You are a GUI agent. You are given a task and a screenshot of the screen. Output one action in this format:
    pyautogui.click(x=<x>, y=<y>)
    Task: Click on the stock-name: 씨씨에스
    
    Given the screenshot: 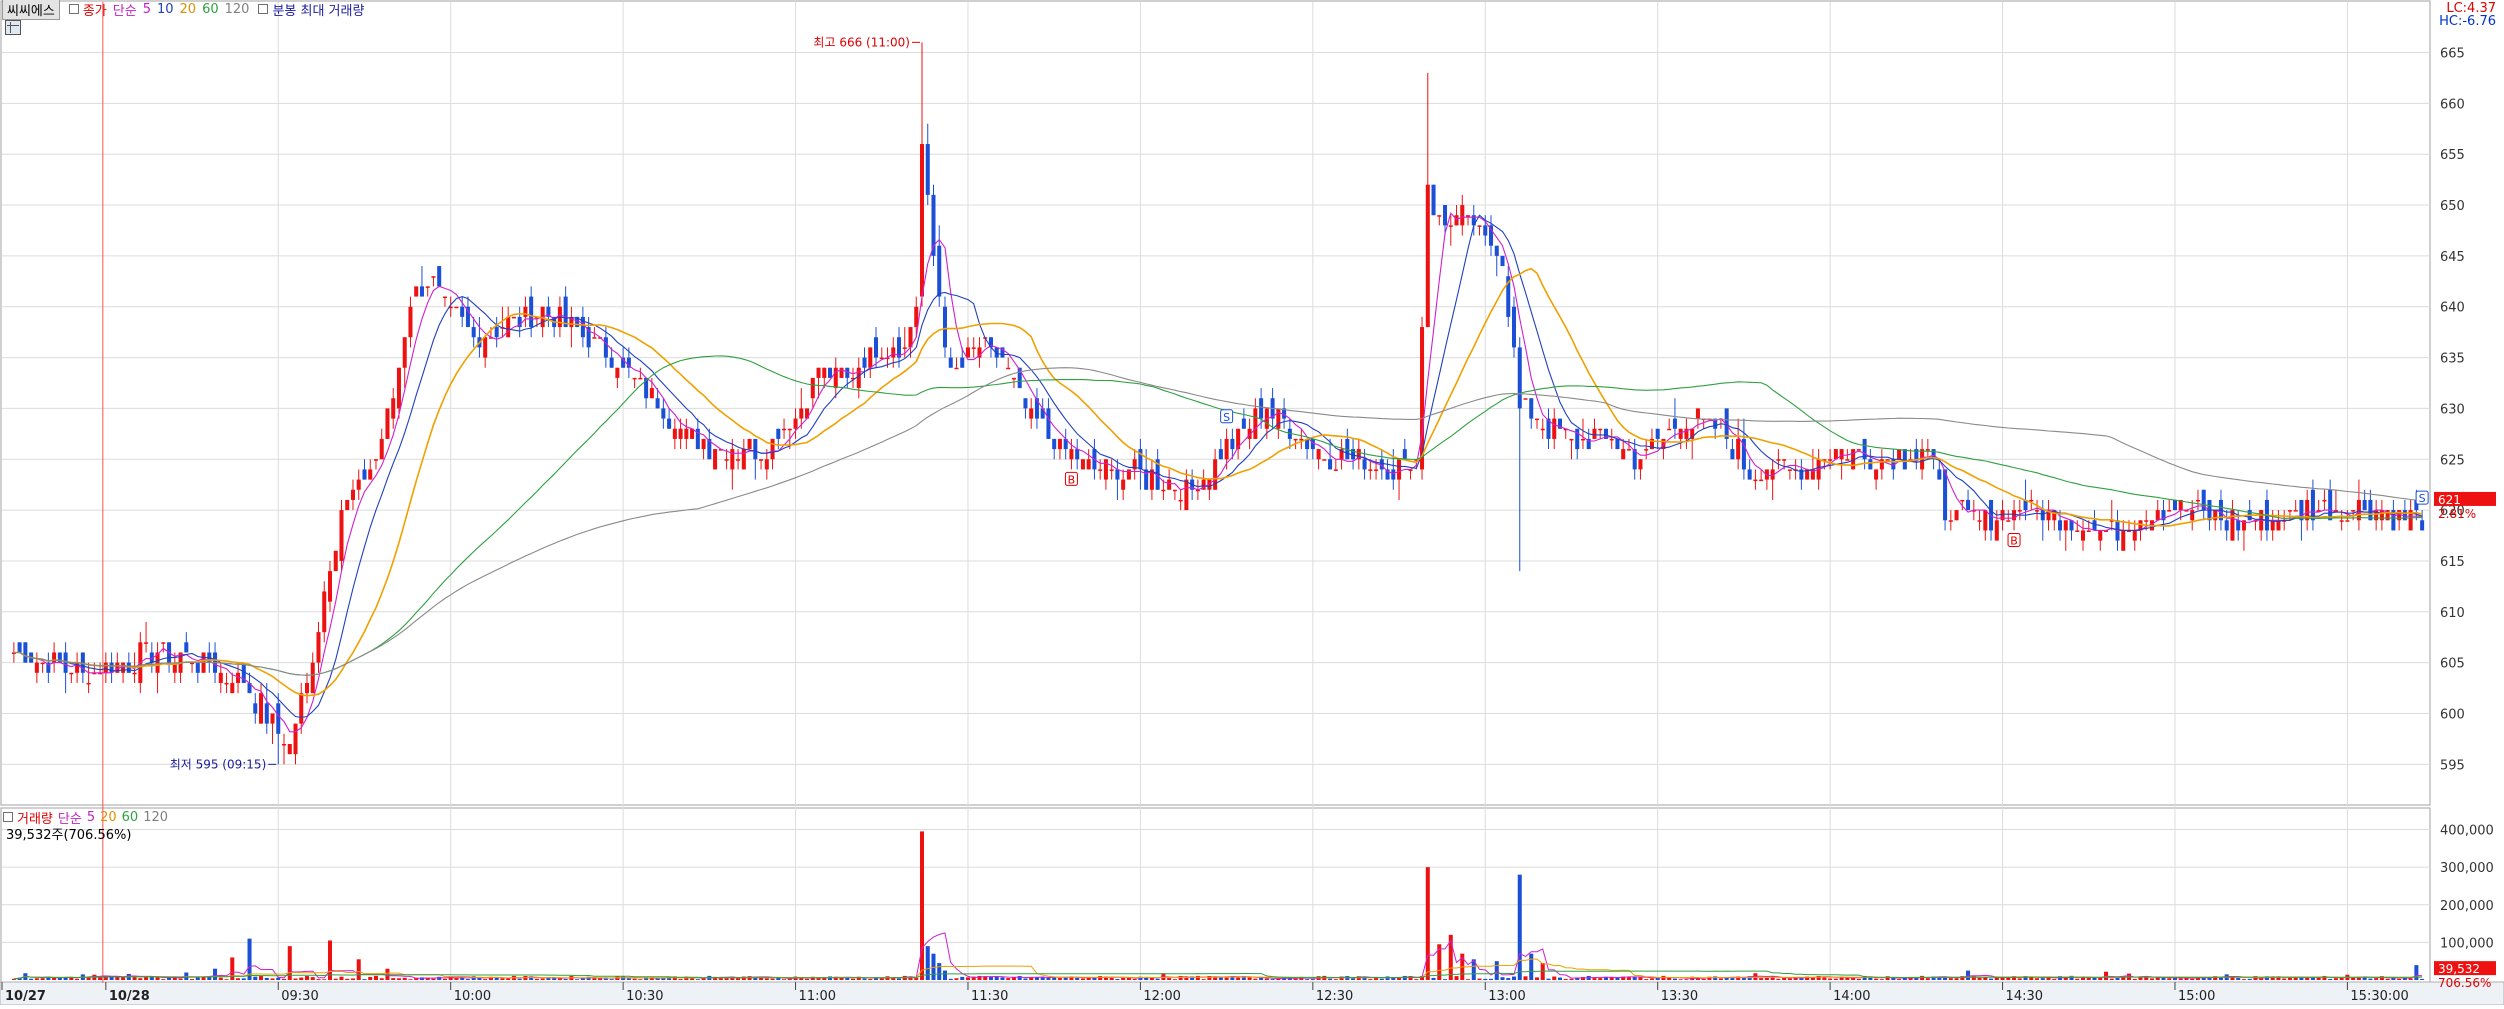 What is the action you would take?
    pyautogui.click(x=31, y=10)
    